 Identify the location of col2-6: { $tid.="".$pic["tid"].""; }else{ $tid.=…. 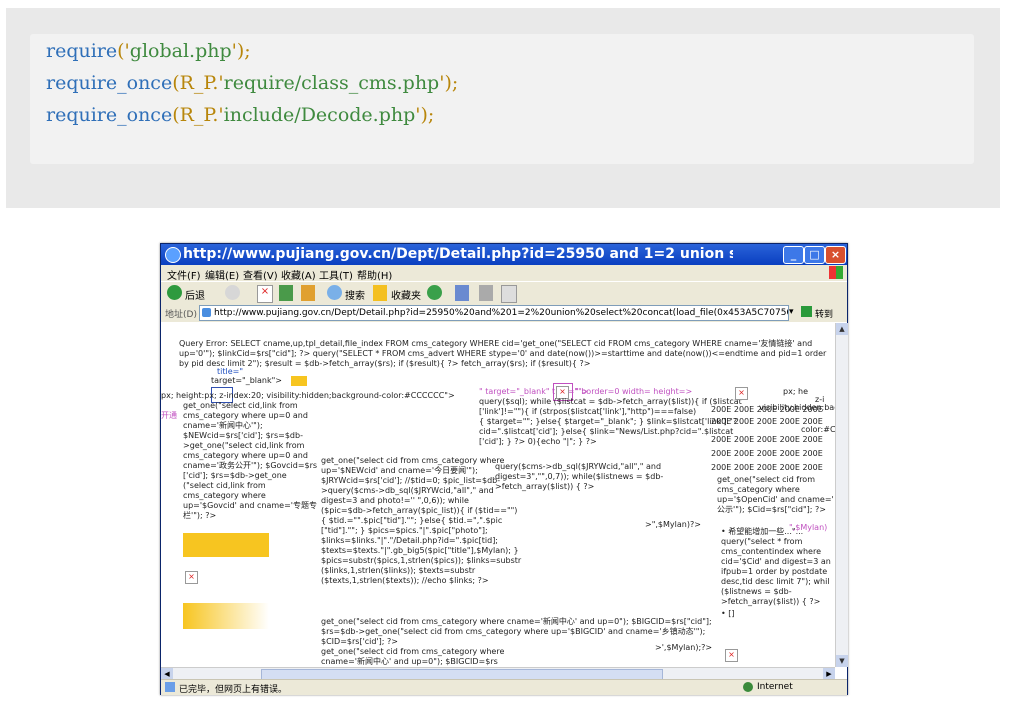
(412, 520).